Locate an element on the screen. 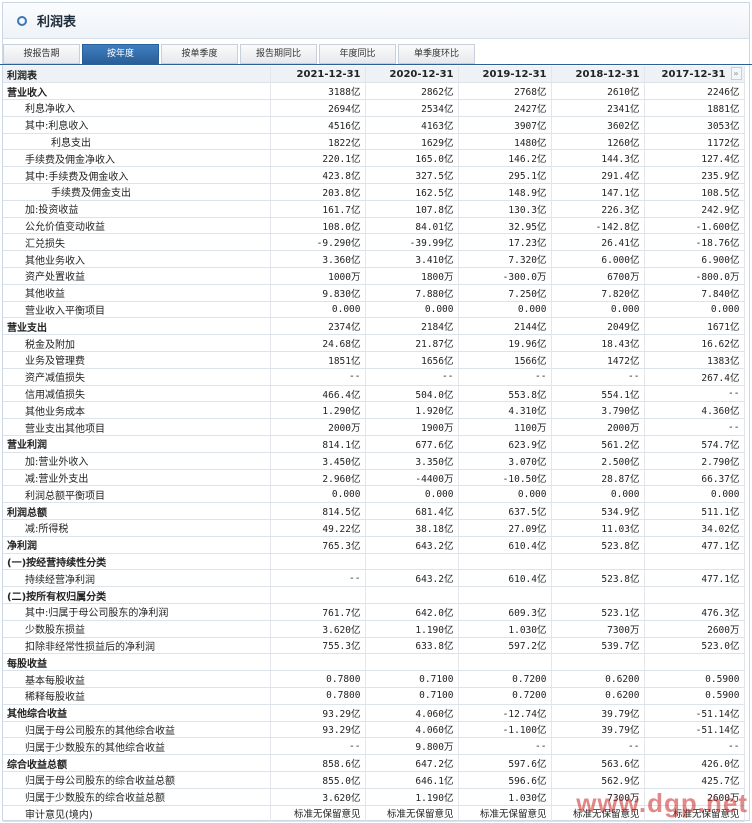 Image resolution: width=752 pixels, height=823 pixels. value-cell: 39.79亿 is located at coordinates (598, 730).